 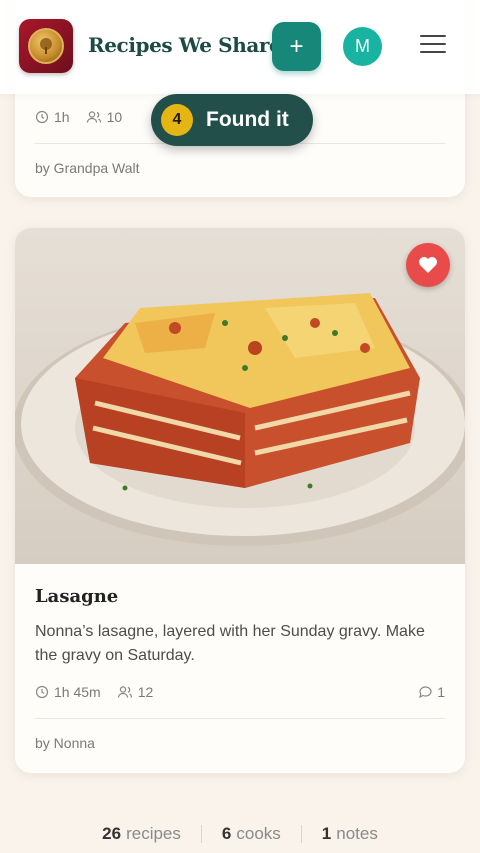 I want to click on found-toast: 4 Found it, so click(x=232, y=120).